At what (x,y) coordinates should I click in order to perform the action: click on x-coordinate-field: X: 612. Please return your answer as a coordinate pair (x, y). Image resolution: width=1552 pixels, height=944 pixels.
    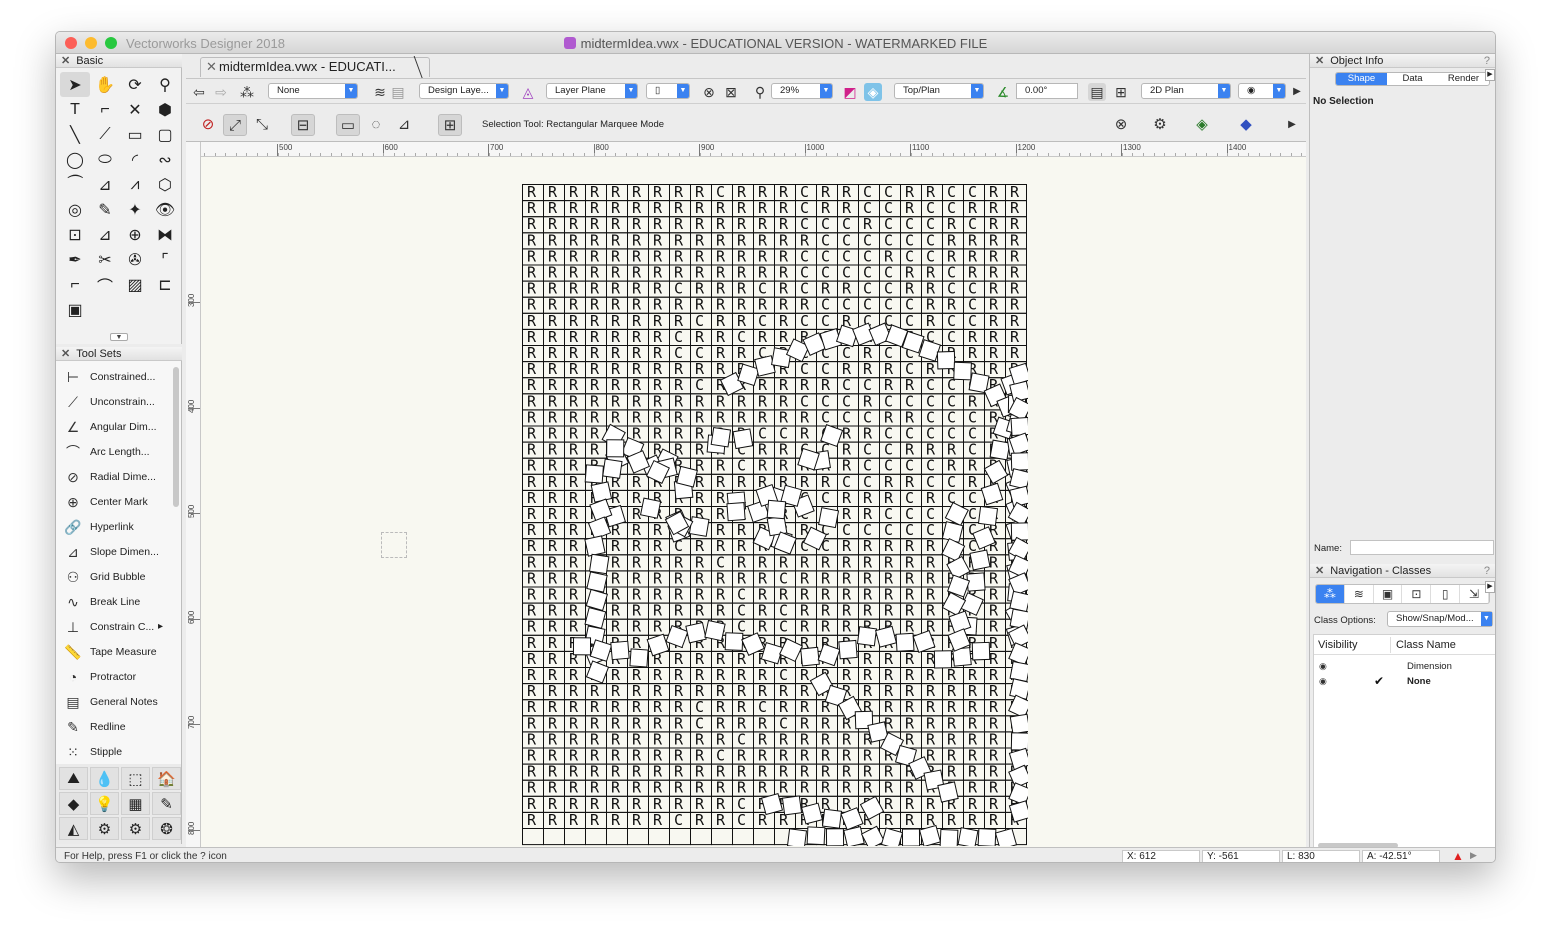
    Looking at the image, I should click on (1161, 856).